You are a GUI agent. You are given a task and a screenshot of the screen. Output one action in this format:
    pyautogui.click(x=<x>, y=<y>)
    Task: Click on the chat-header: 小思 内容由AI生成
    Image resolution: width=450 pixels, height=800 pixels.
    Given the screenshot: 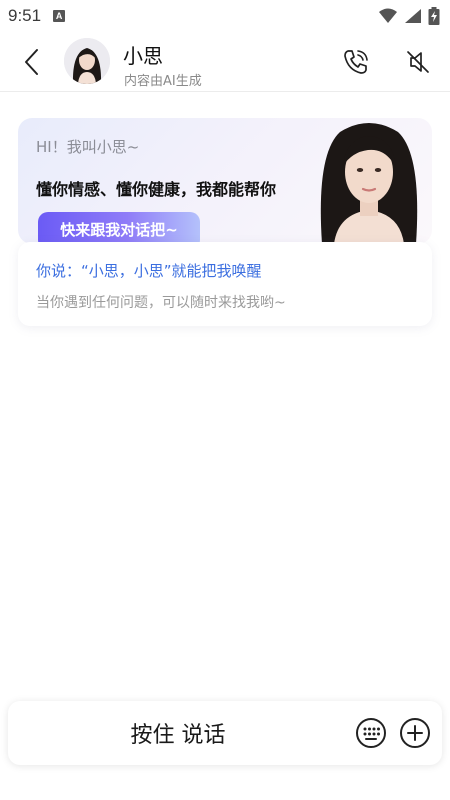 What is the action you would take?
    pyautogui.click(x=225, y=62)
    